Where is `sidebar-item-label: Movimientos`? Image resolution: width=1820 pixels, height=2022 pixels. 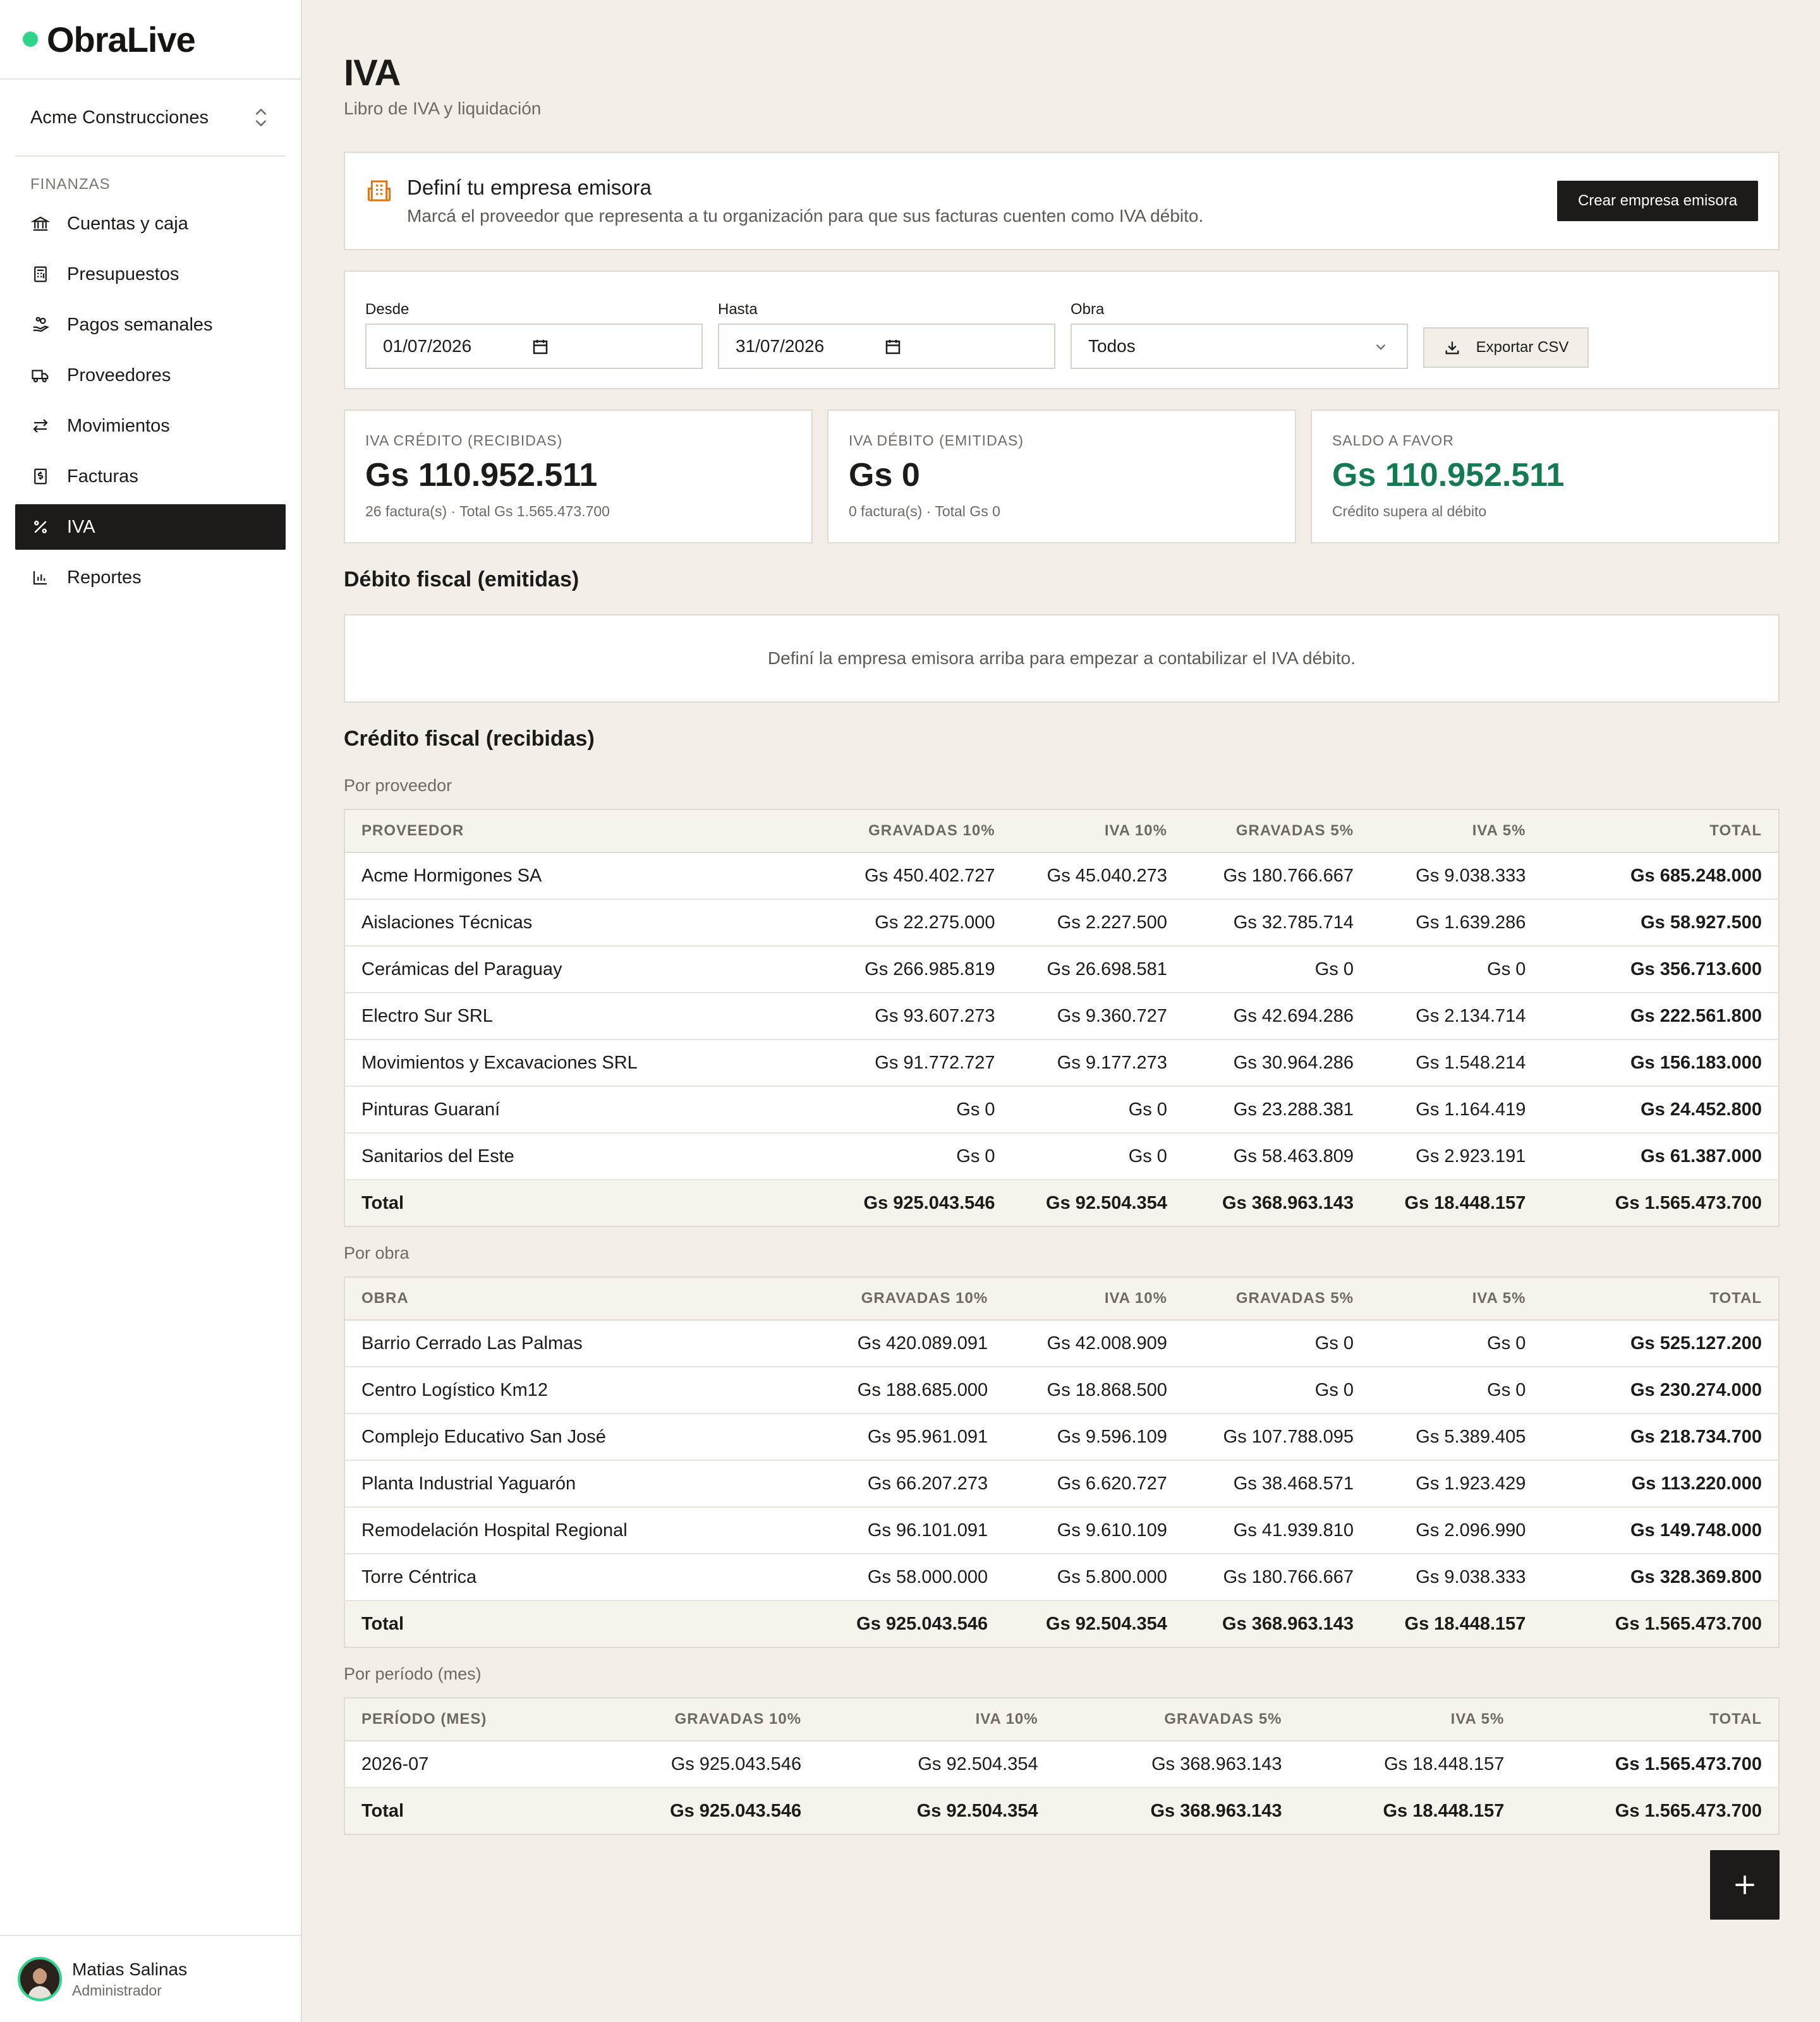
sidebar-item-label: Movimientos is located at coordinates (118, 425).